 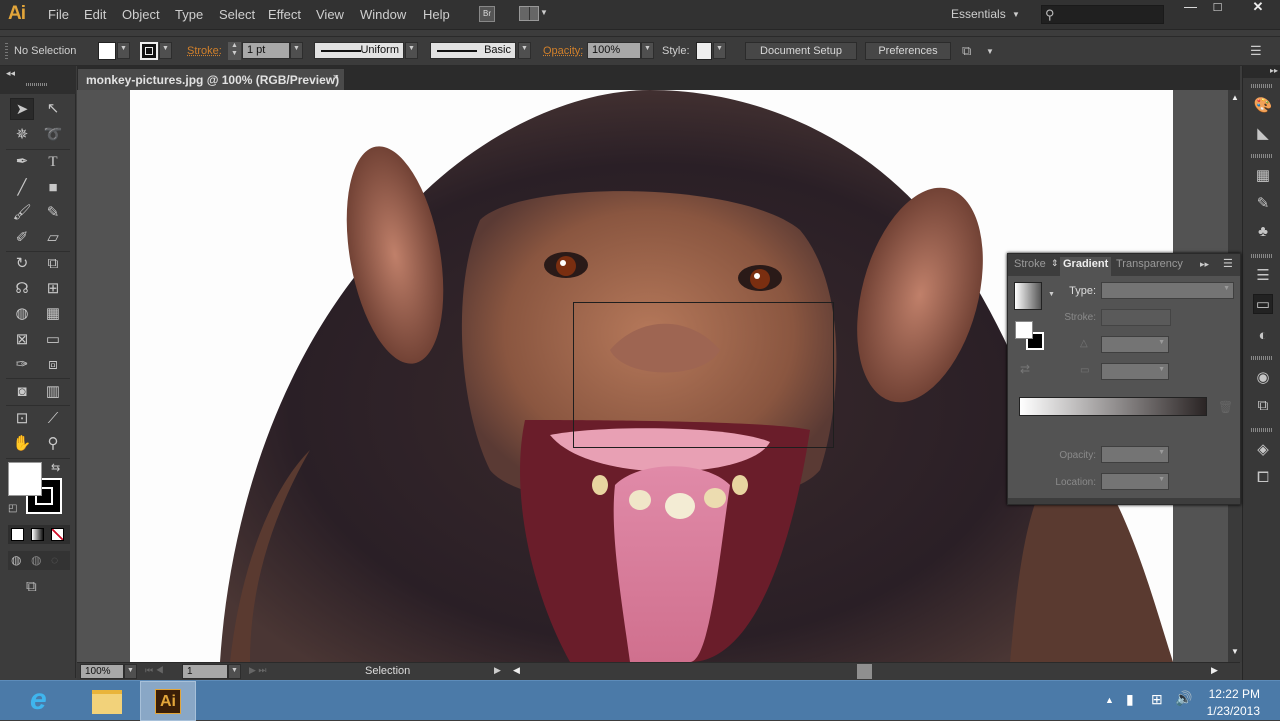 What do you see at coordinates (17, 534) in the screenshot?
I see `color-mode-button` at bounding box center [17, 534].